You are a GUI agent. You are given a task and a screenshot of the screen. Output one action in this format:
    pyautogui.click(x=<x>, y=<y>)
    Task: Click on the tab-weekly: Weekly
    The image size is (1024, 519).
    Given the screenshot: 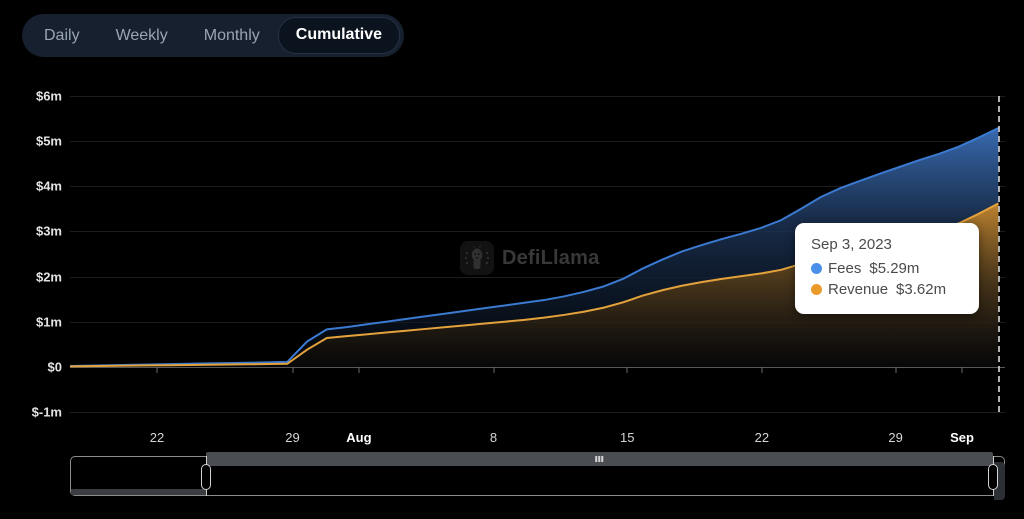 What is the action you would take?
    pyautogui.click(x=142, y=35)
    